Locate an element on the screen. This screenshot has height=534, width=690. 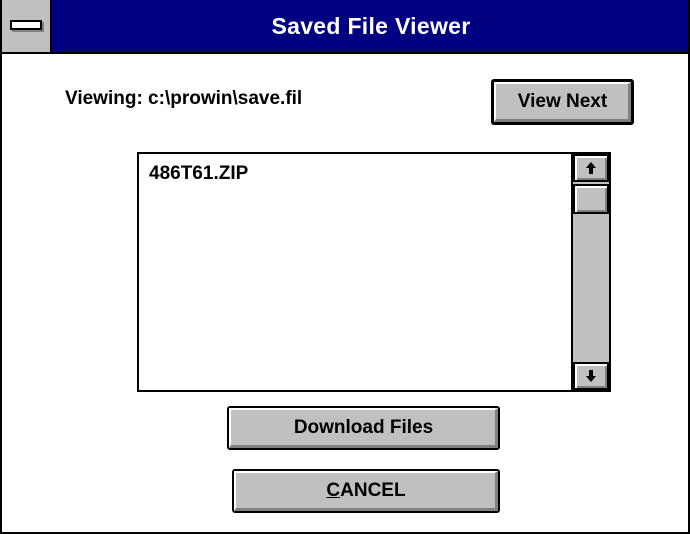
system-menu-icon is located at coordinates (26, 25).